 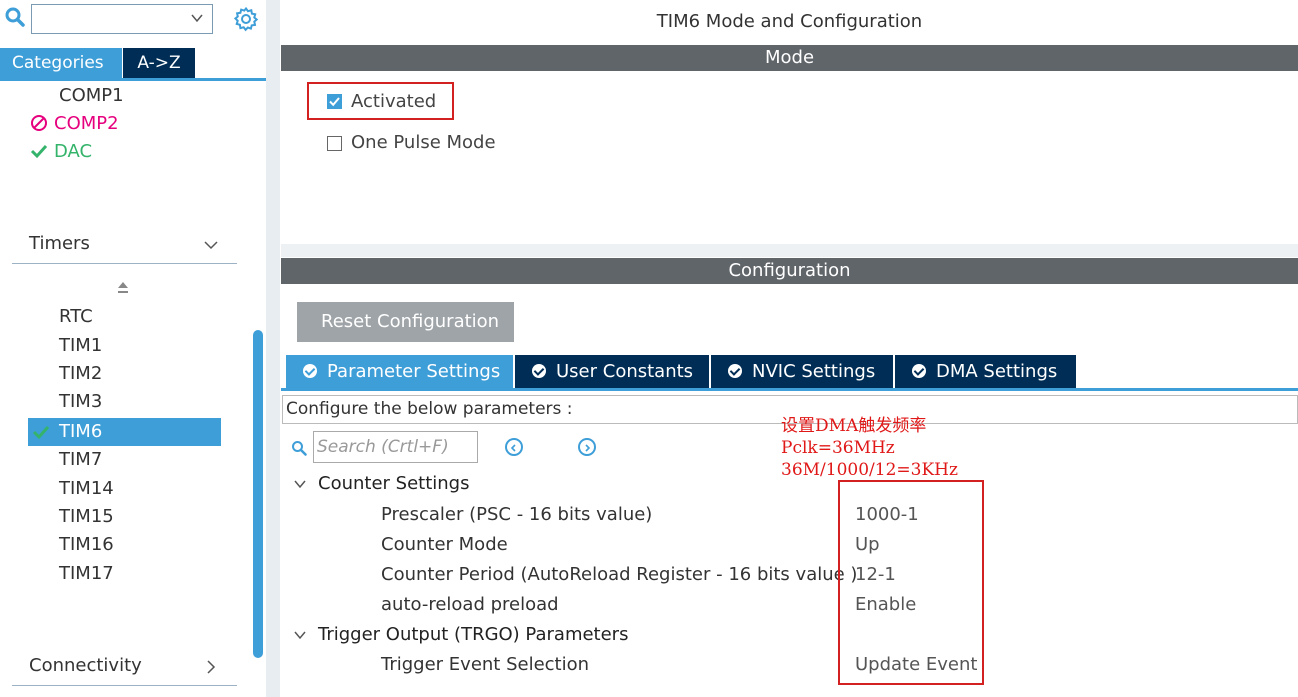 What do you see at coordinates (80, 432) in the screenshot?
I see `sidebar-item-tim6: TIM6` at bounding box center [80, 432].